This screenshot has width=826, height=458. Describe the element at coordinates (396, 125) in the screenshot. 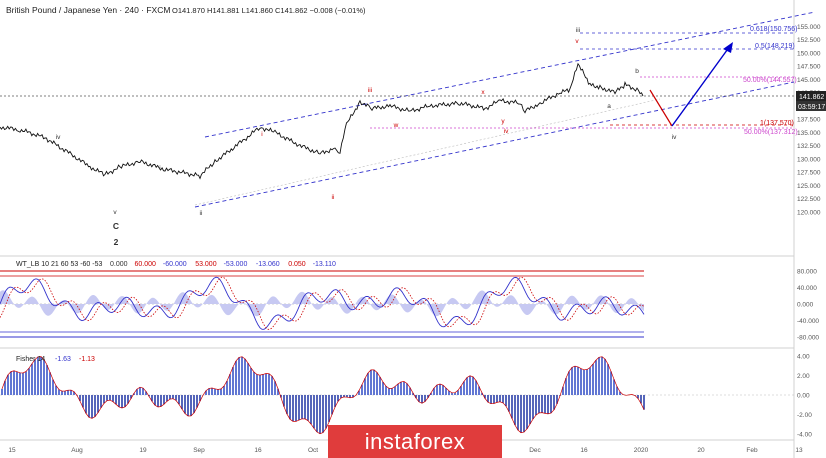

I see `wave-label: w` at that location.